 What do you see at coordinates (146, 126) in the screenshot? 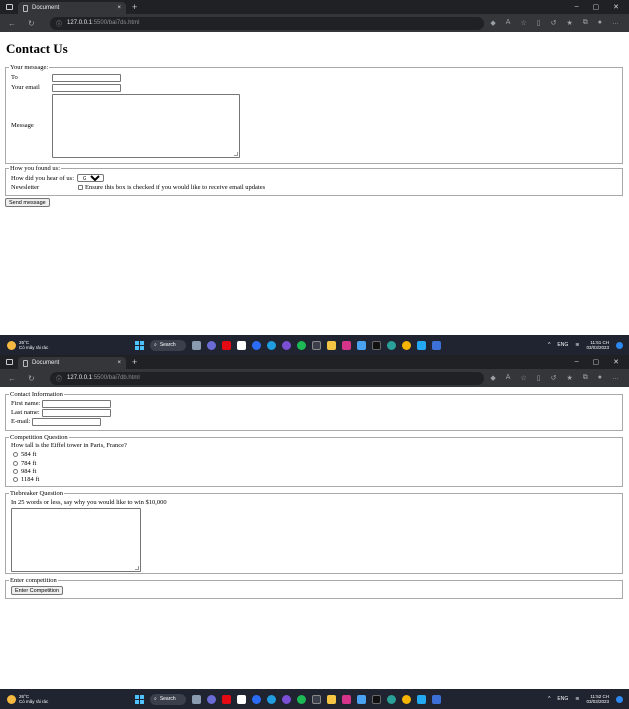
I see `message-textarea` at bounding box center [146, 126].